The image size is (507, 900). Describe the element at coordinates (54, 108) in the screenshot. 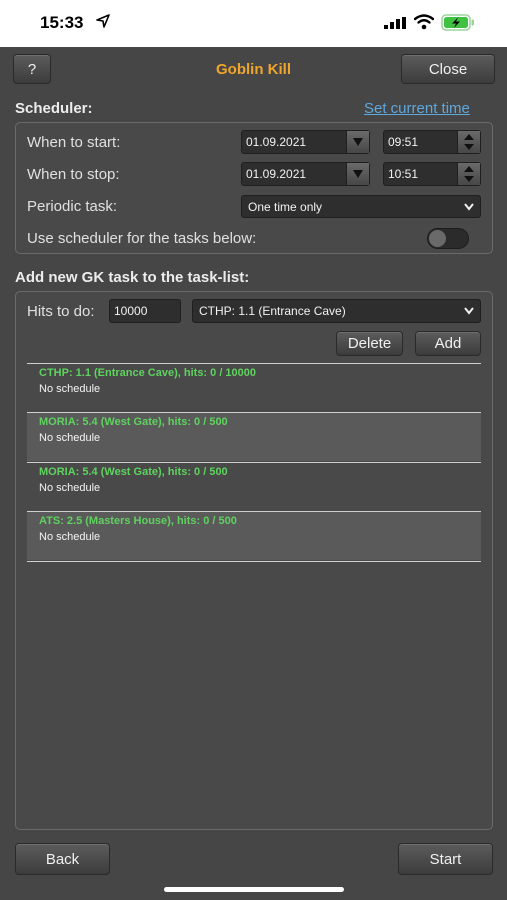

I see `scheduler-heading: Scheduler:` at that location.